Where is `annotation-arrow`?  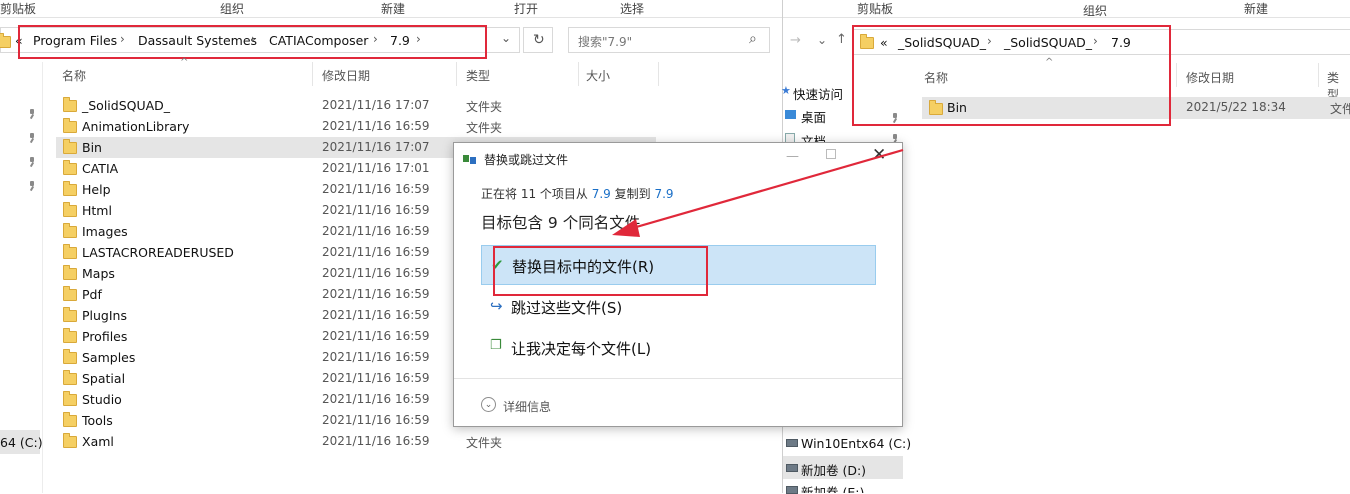 annotation-arrow is located at coordinates (758, 192).